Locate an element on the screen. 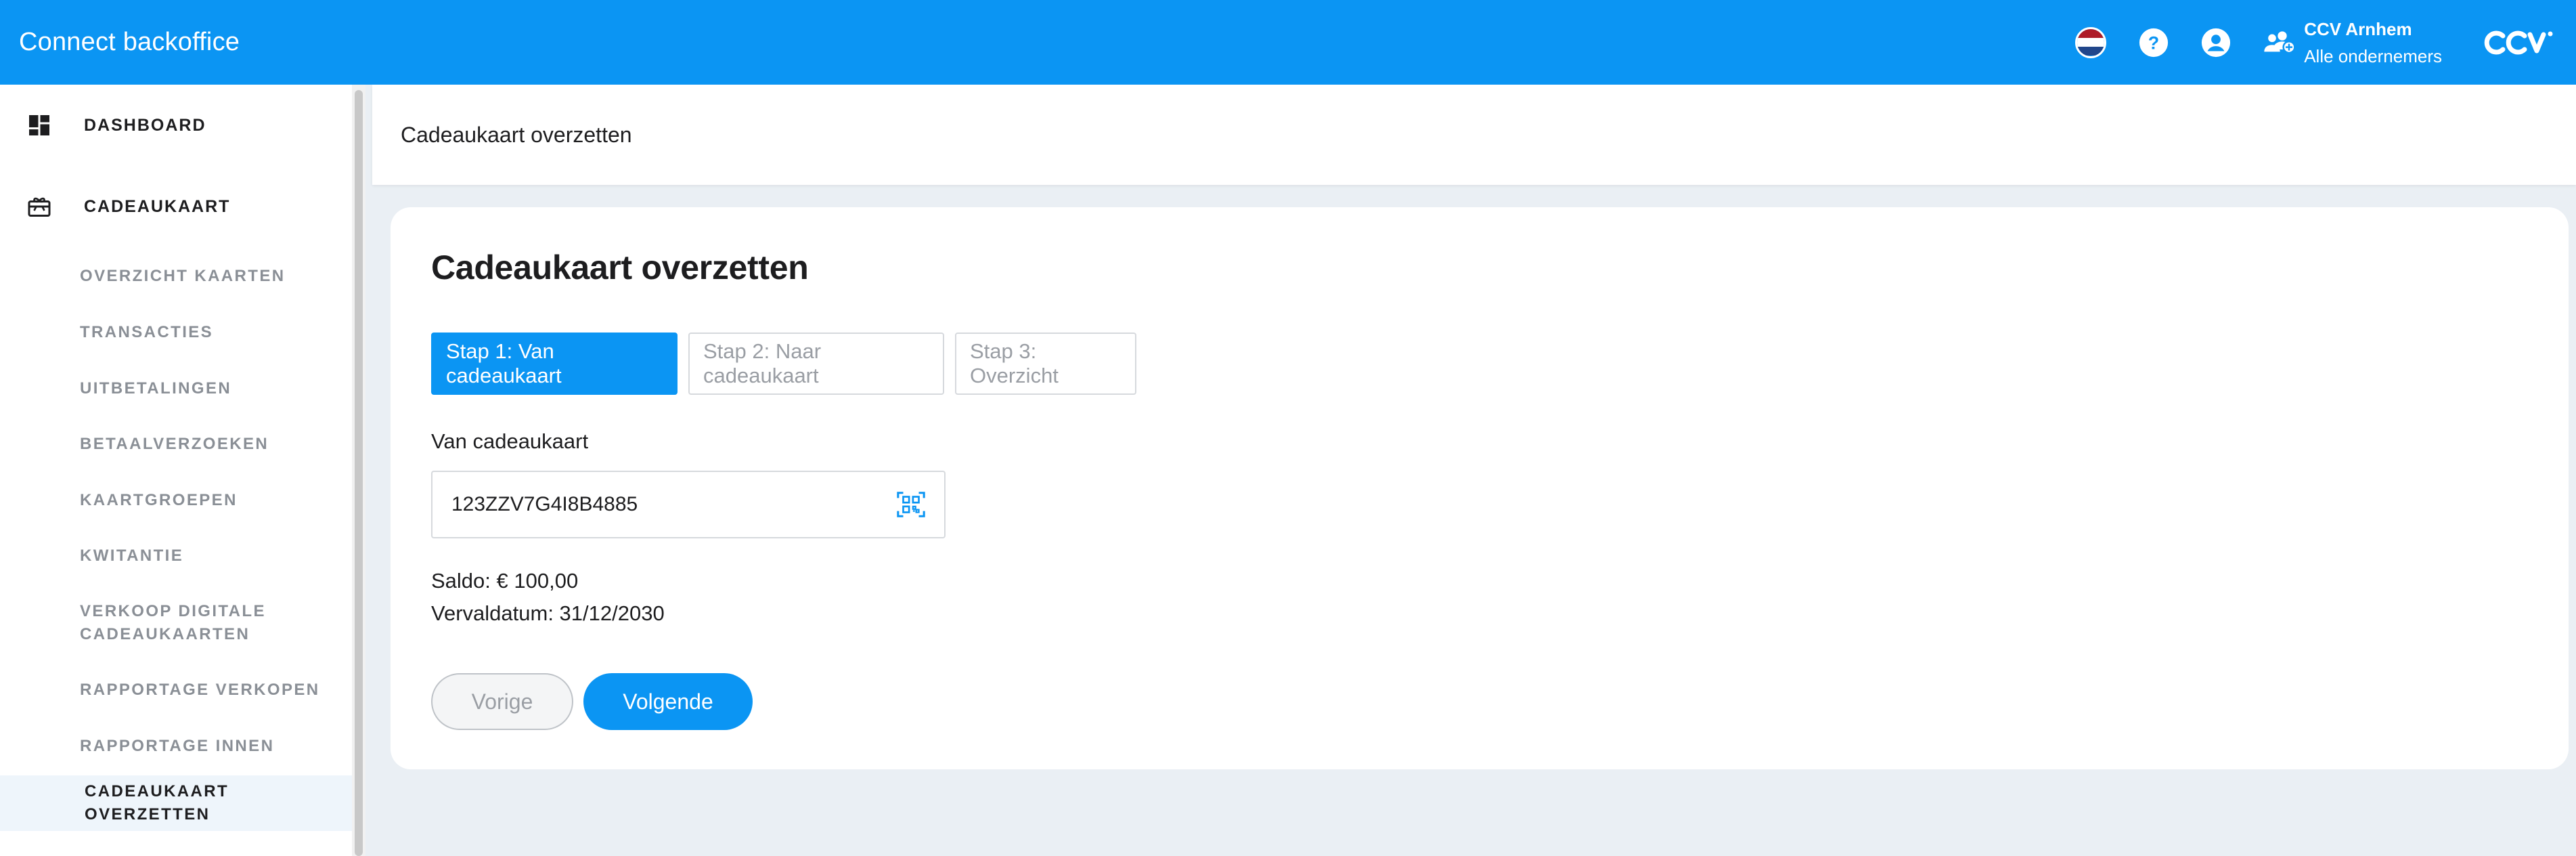 This screenshot has height=856, width=2576. sidebar-item-transacties: TRANSACTIES is located at coordinates (176, 332).